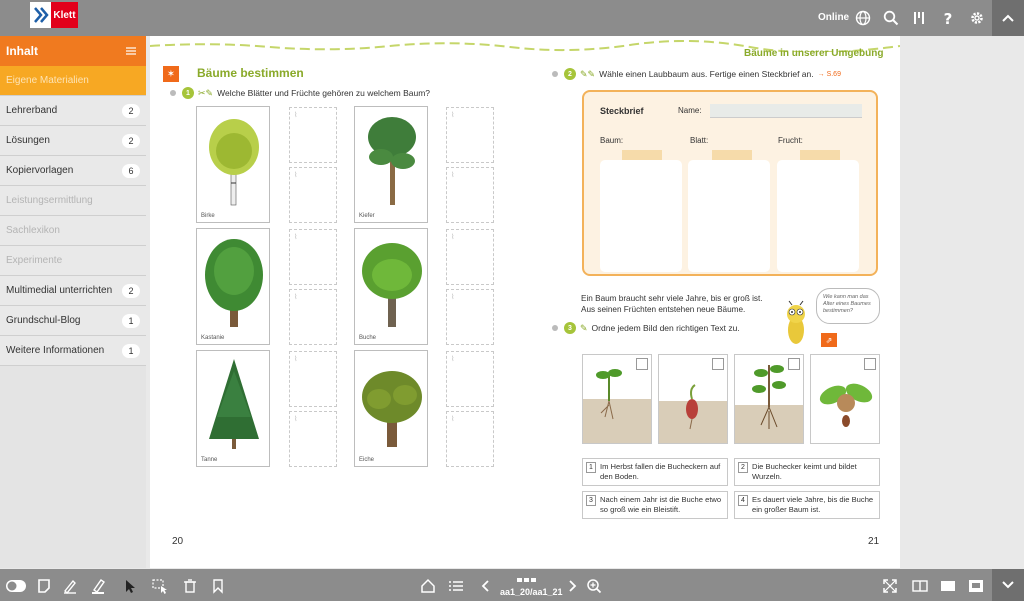 This screenshot has height=601, width=1024. I want to click on tree-card-buche: Buche, so click(391, 286).